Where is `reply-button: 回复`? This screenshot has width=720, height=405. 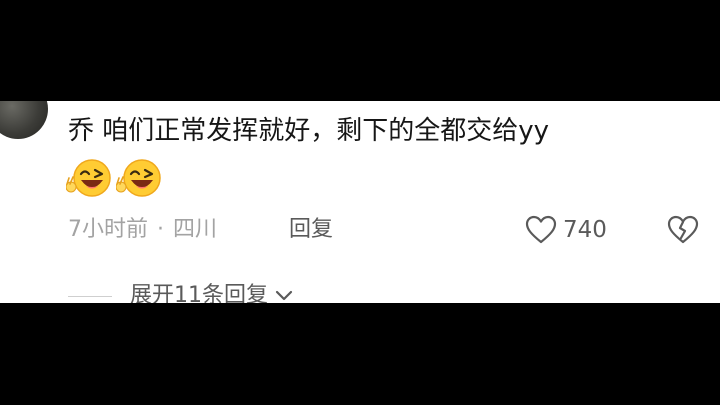 reply-button: 回复 is located at coordinates (311, 230).